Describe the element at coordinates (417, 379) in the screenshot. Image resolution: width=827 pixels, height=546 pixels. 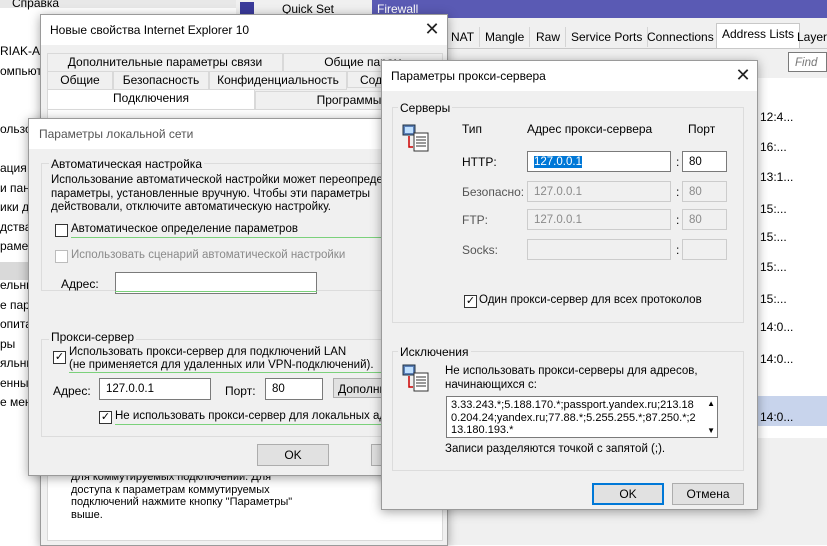
I see `exceptions-icon` at that location.